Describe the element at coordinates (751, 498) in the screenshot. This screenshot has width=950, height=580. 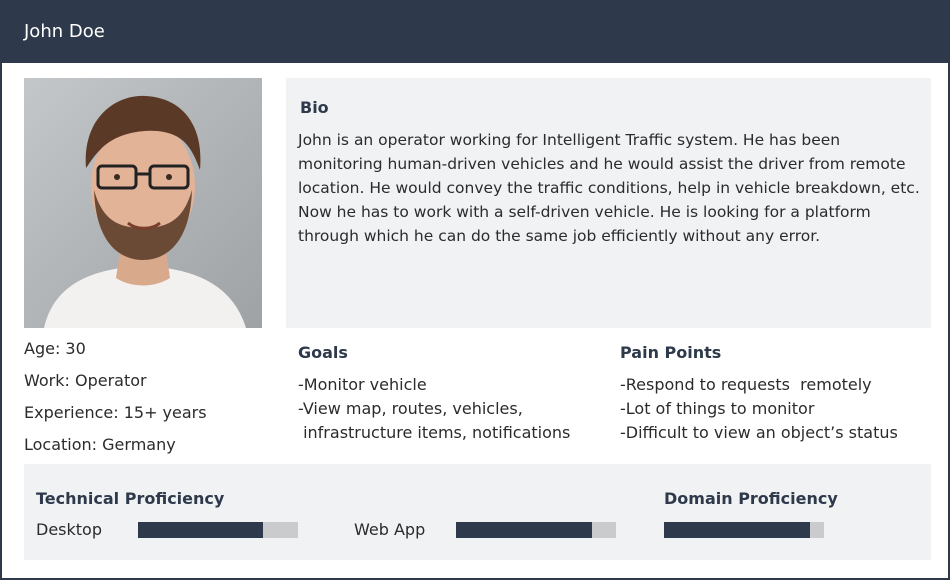
I see `domain-proficiency-title: Domain Proficiency` at that location.